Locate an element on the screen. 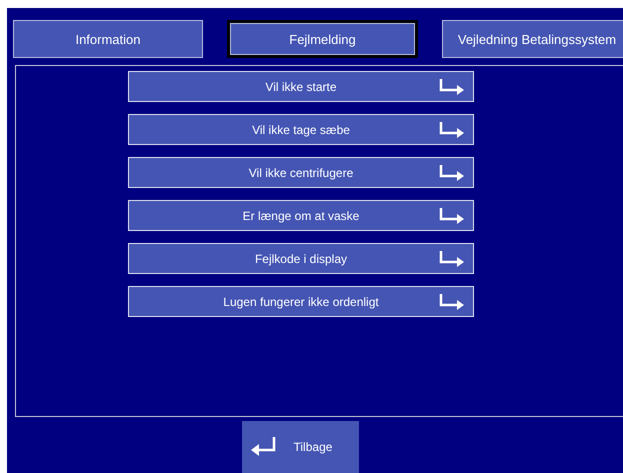 The image size is (623, 473). back-button: Tilbage is located at coordinates (300, 447).